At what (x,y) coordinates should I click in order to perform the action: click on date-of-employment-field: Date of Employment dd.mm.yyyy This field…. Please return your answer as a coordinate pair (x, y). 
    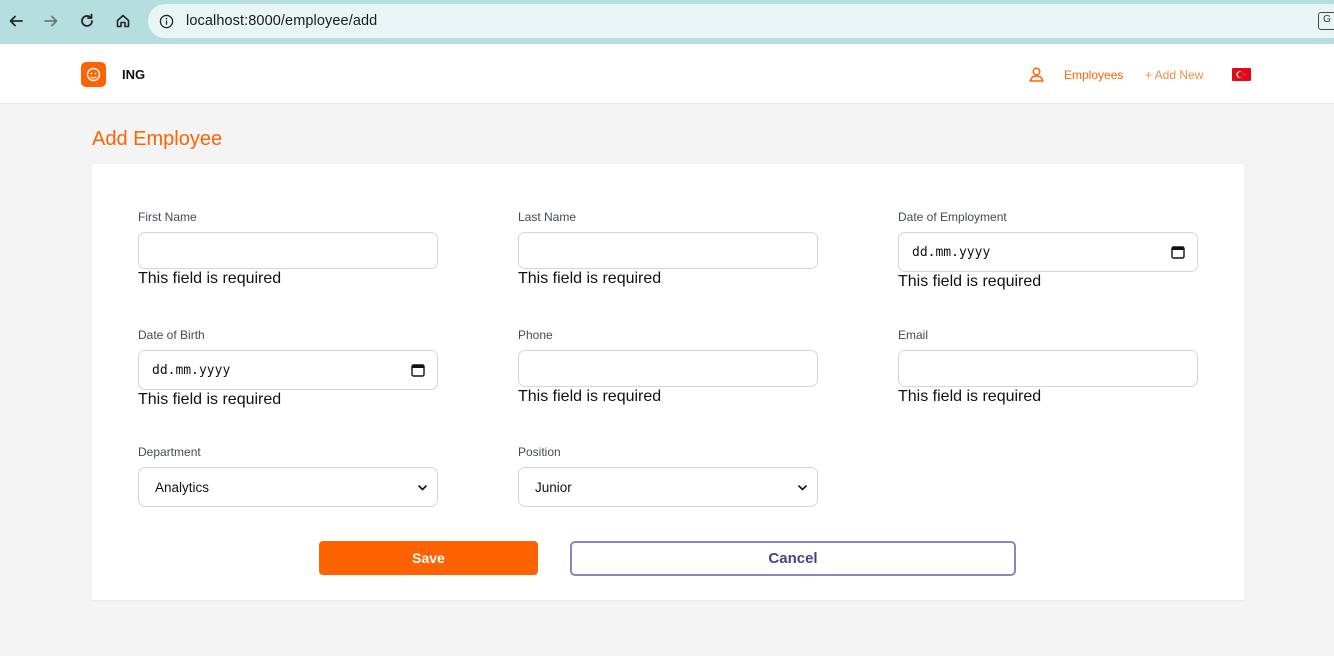
    Looking at the image, I should click on (1048, 250).